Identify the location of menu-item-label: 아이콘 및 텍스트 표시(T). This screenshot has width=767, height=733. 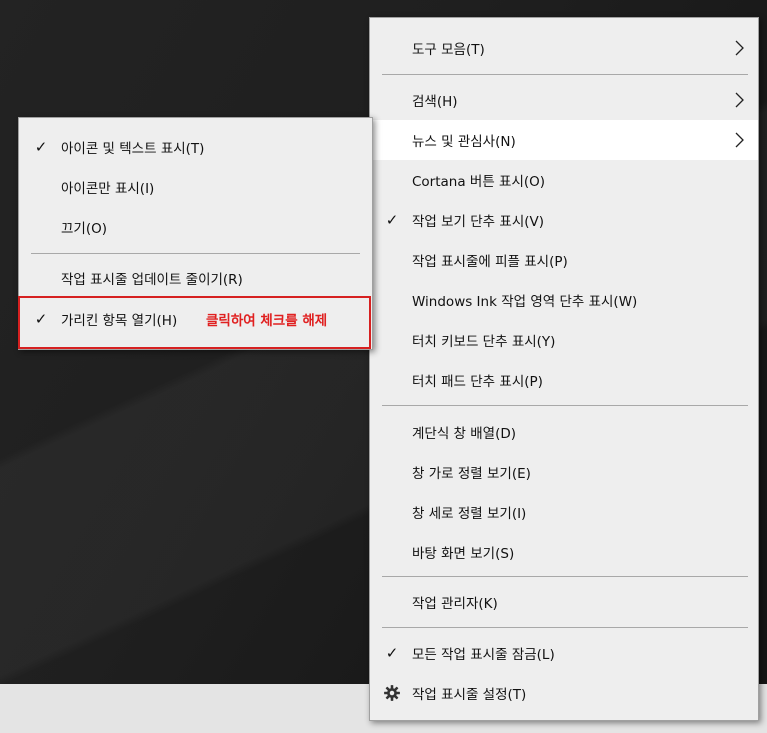
(133, 149).